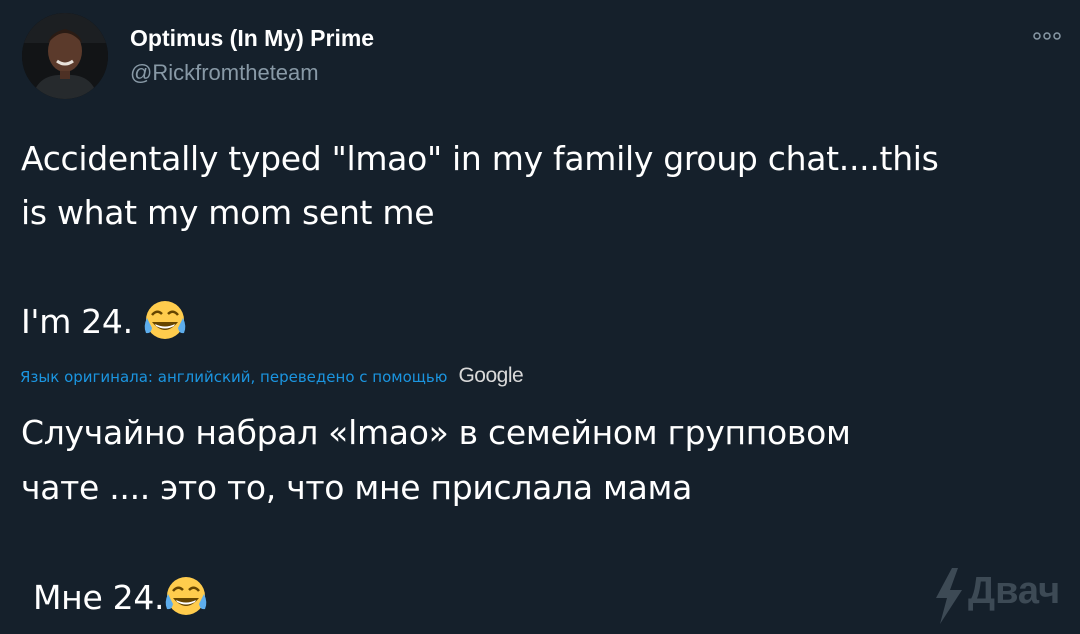 The image size is (1080, 634). I want to click on profile-photo-icon, so click(65, 56).